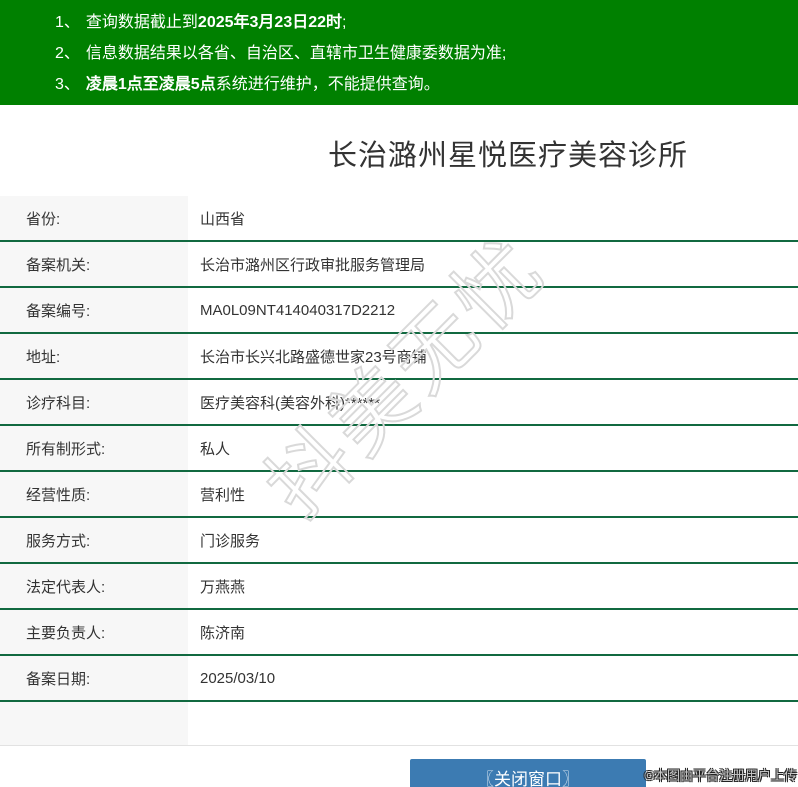 This screenshot has height=787, width=798. What do you see at coordinates (493, 264) in the screenshot?
I see `row-value: 长治市潞州区行政审批服务管理局` at bounding box center [493, 264].